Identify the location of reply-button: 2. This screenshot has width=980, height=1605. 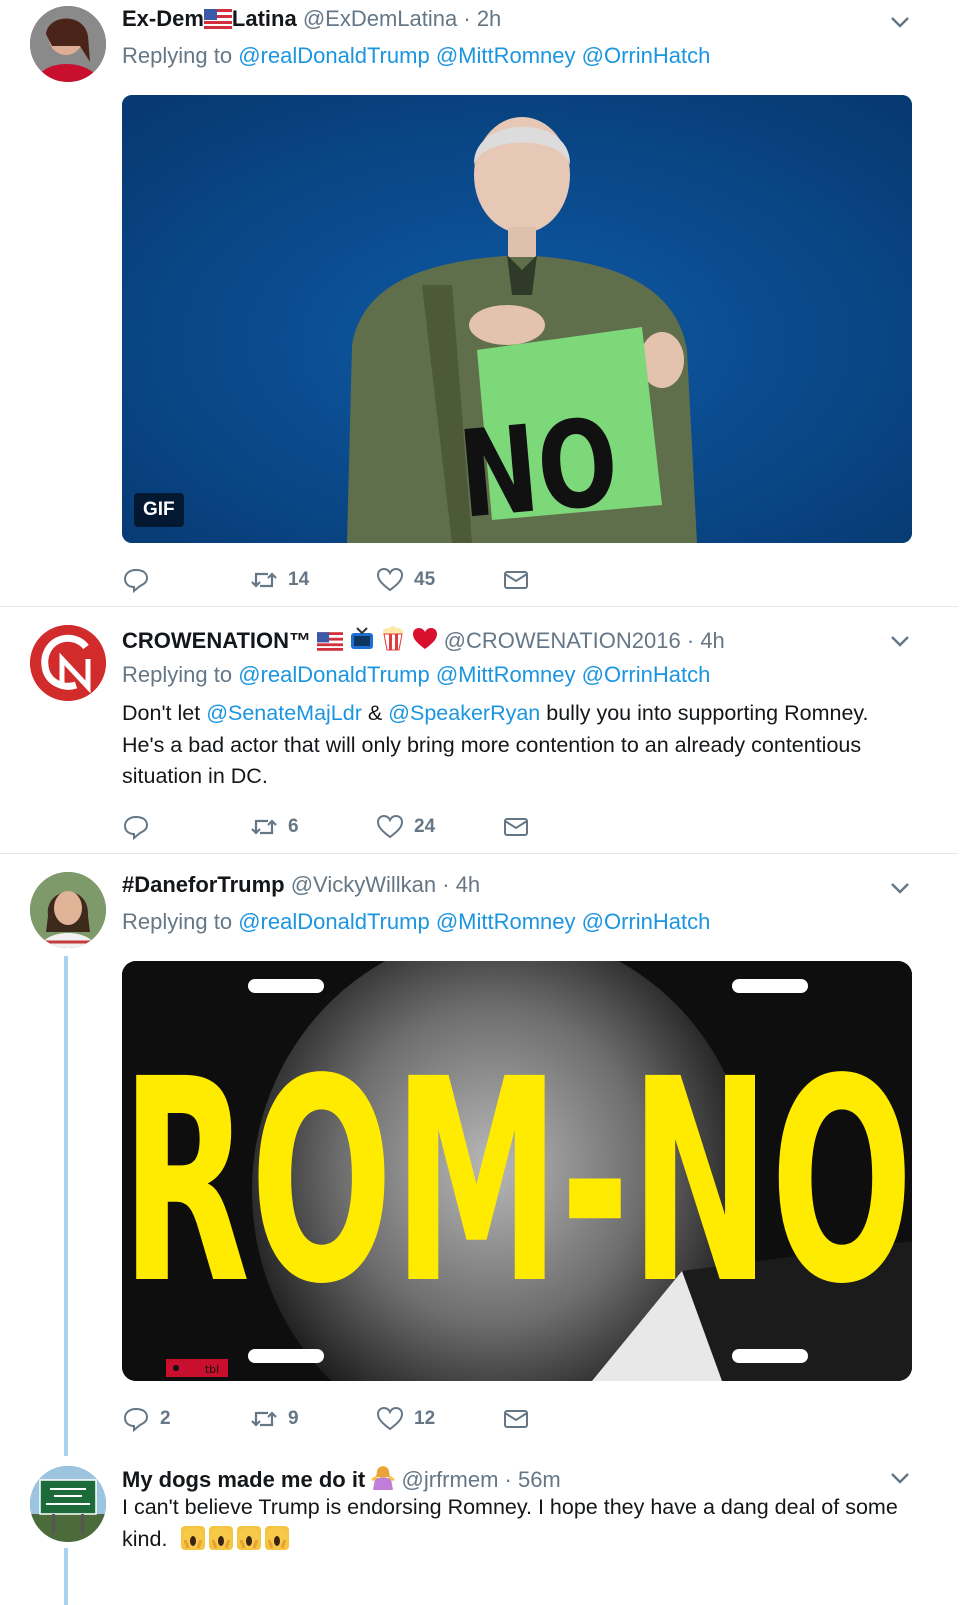
(146, 1419).